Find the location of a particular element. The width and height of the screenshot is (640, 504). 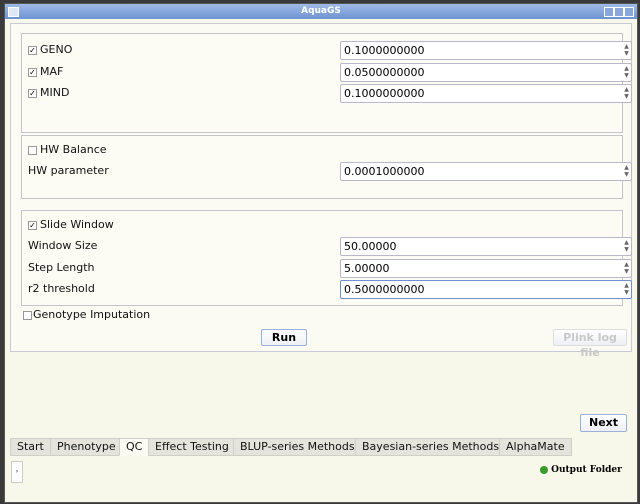

step-length-value: 5.00000 is located at coordinates (367, 268).